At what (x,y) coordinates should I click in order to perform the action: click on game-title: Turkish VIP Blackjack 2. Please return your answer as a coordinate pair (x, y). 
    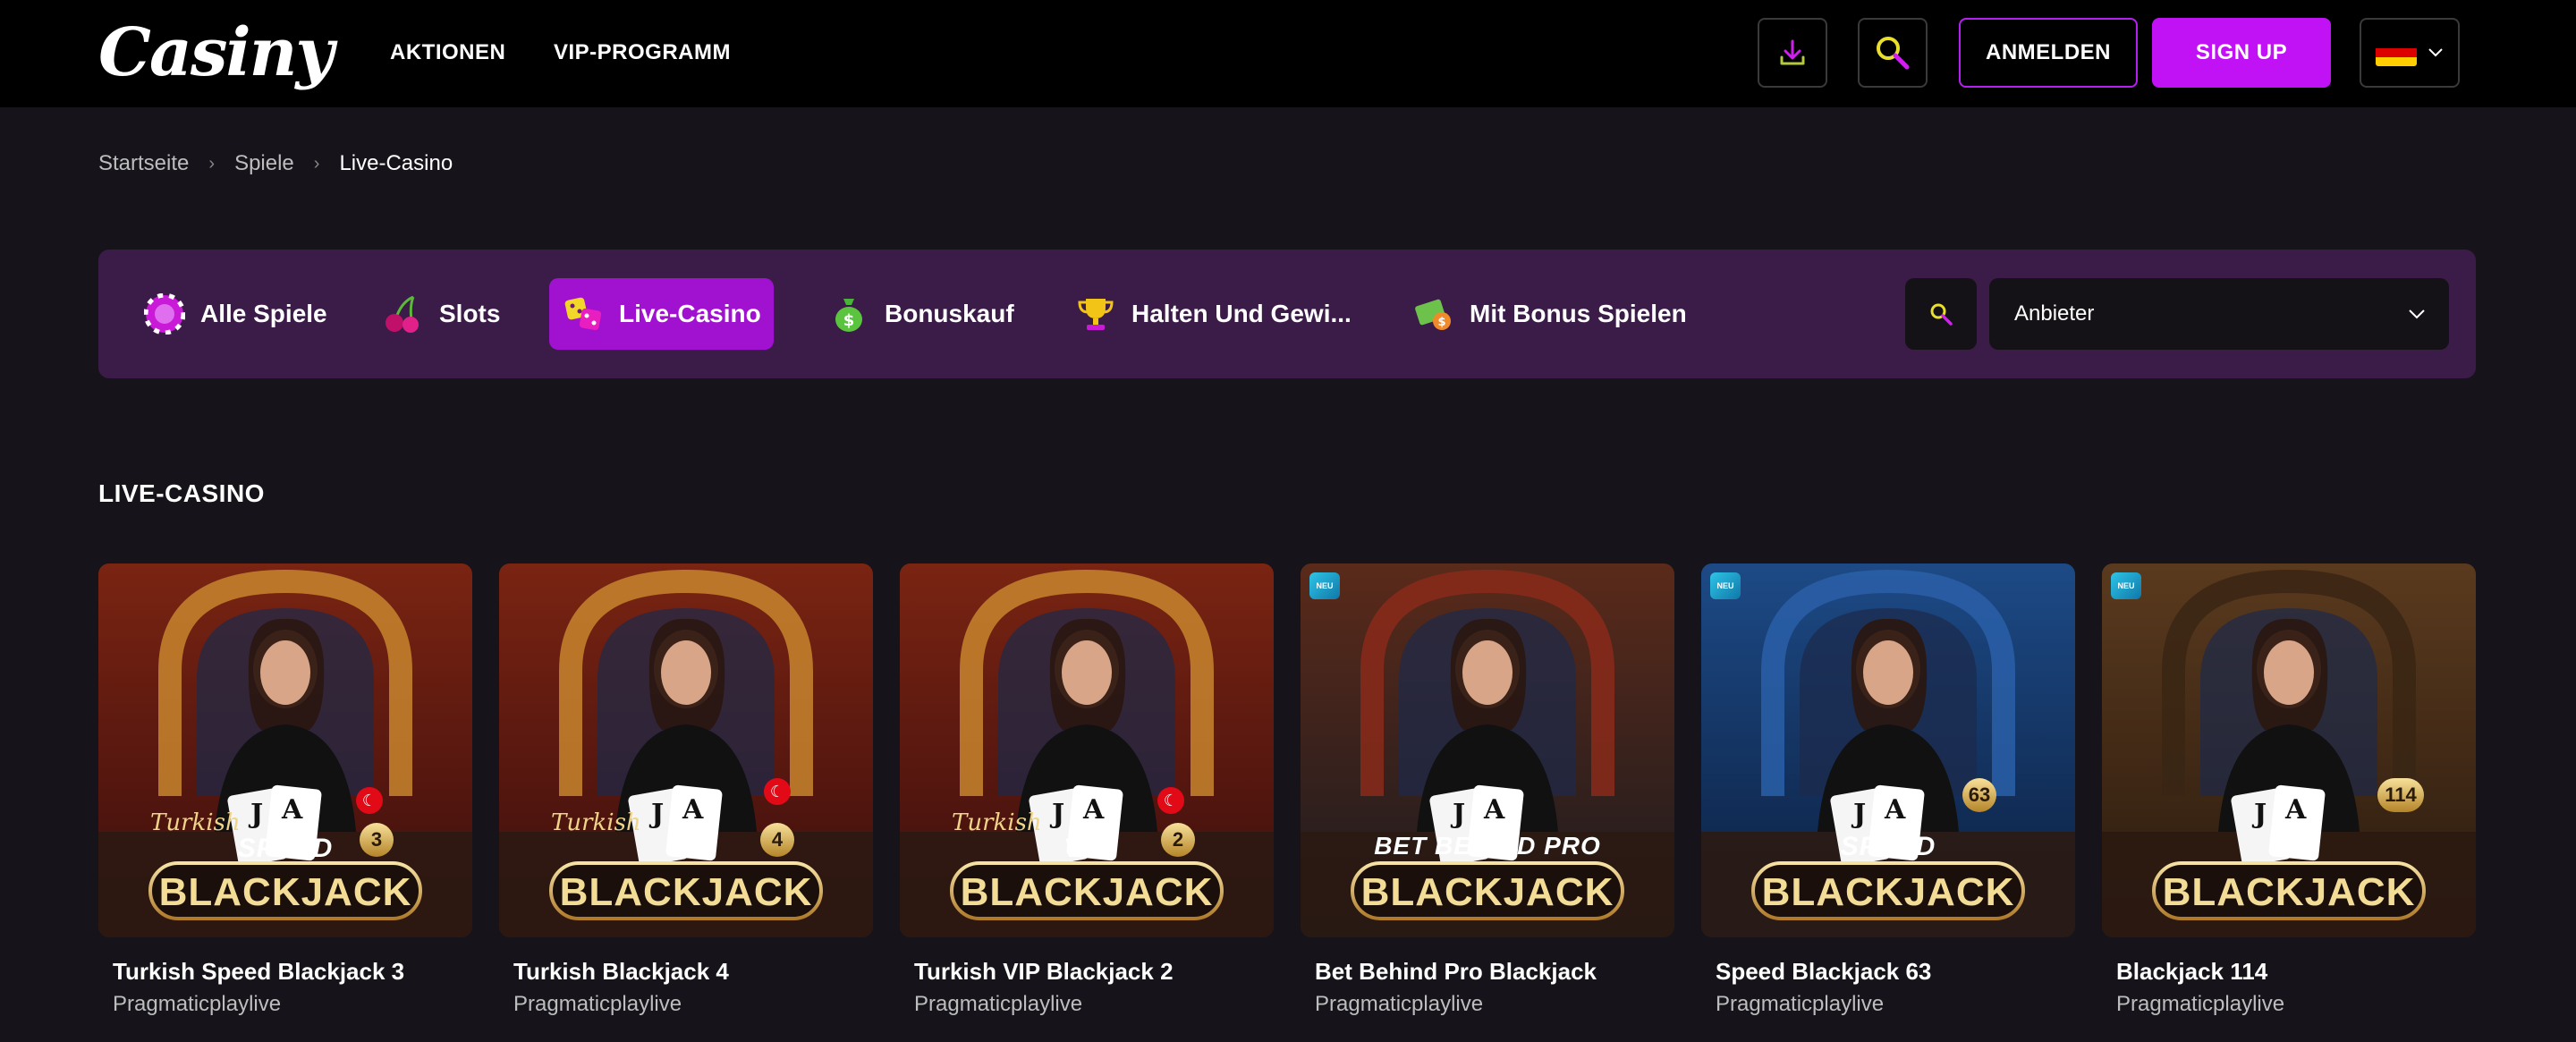
    Looking at the image, I should click on (1094, 971).